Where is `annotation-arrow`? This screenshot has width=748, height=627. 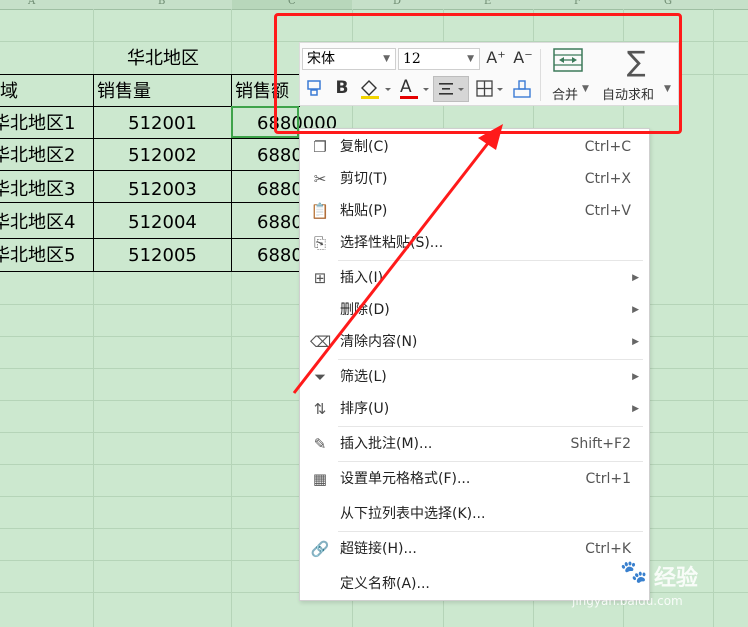
annotation-arrow is located at coordinates (397, 259).